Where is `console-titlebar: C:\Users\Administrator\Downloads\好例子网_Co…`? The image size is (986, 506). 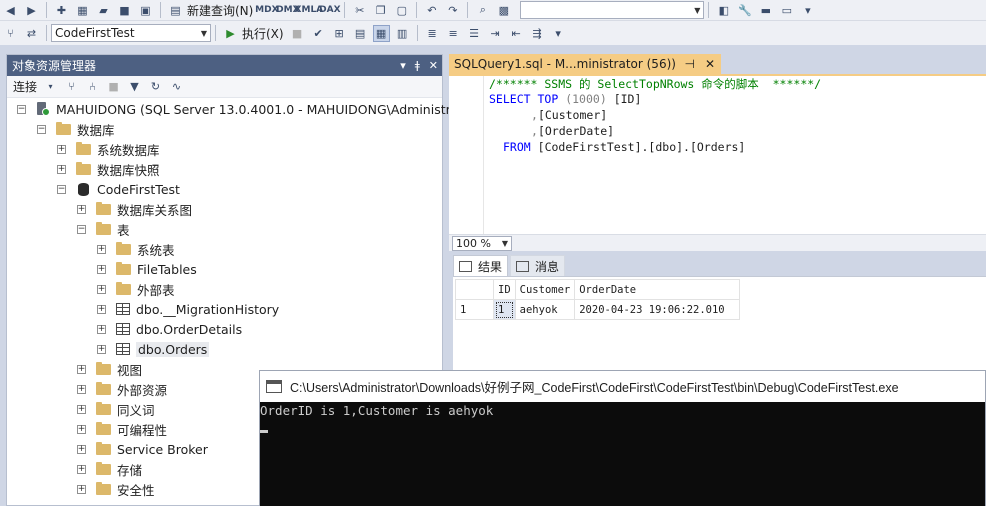
console-titlebar: C:\Users\Administrator\Downloads\好例子网_Co… is located at coordinates (622, 386).